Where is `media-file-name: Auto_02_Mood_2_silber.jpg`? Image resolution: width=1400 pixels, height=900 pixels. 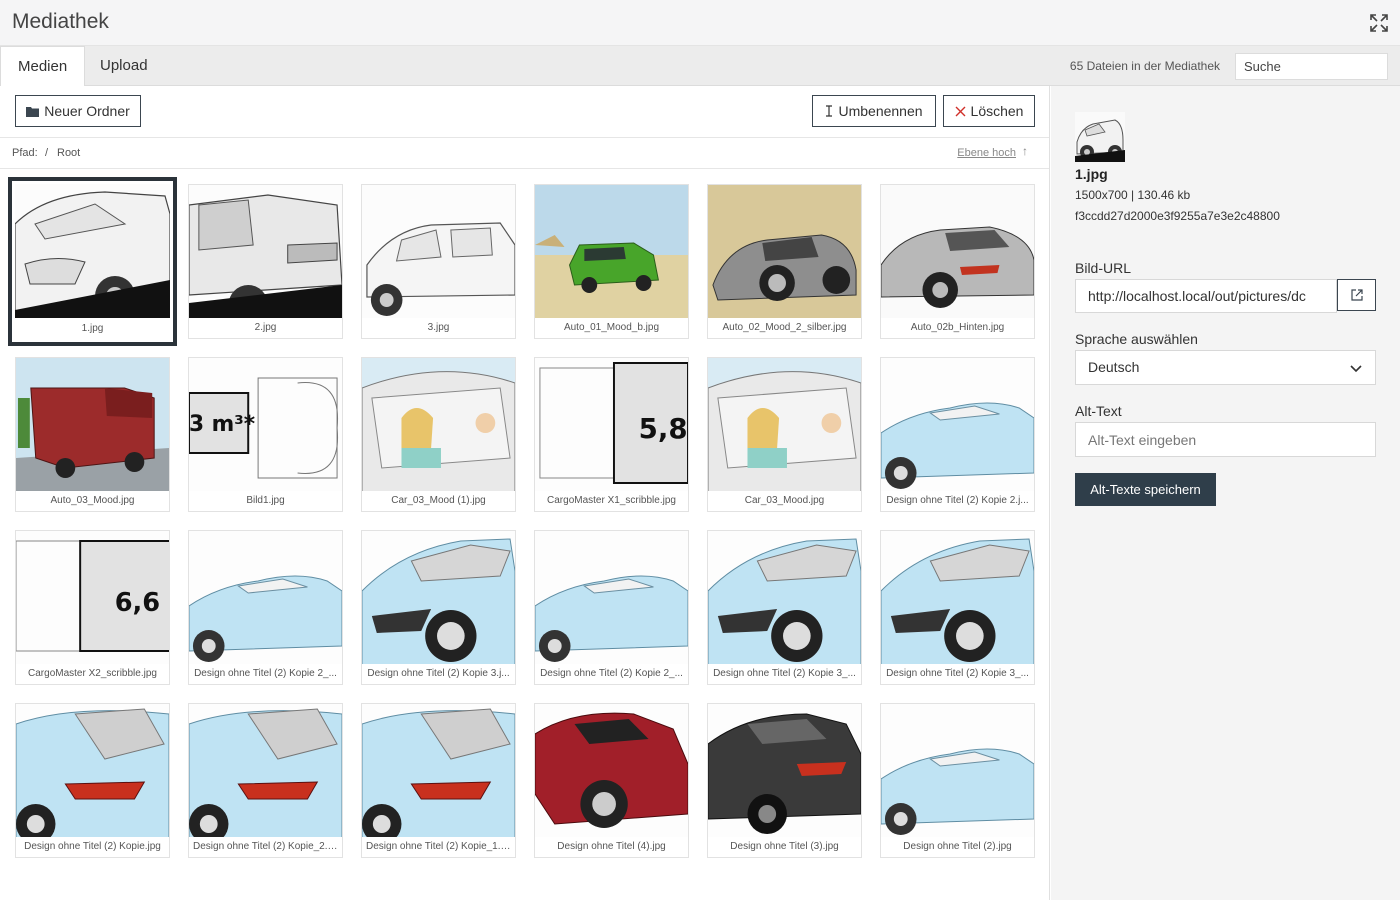
media-file-name: Auto_02_Mood_2_silber.jpg is located at coordinates (784, 328).